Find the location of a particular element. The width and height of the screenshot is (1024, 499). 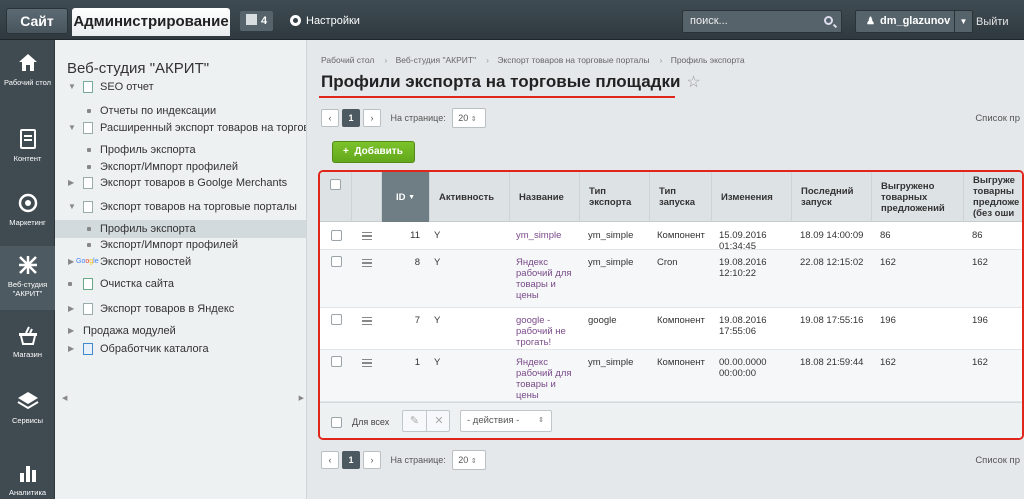

select-all-checkbox is located at coordinates (335, 184).